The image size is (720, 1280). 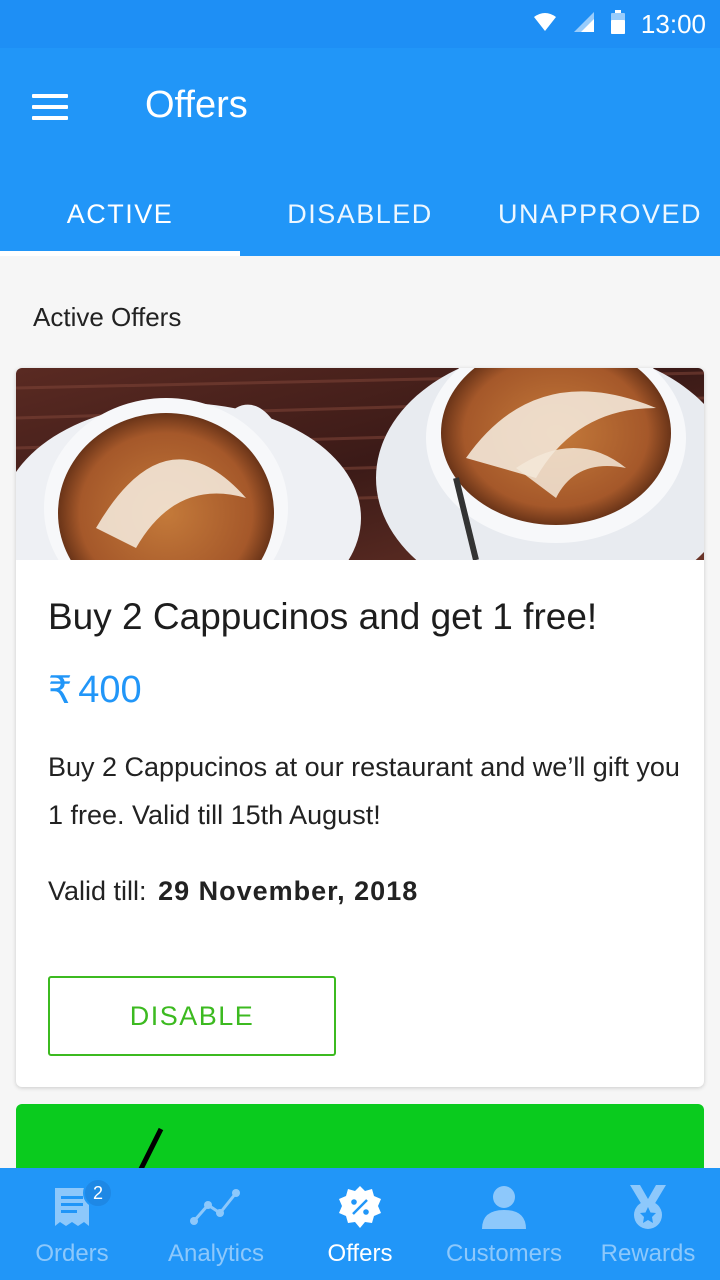 I want to click on wifi-icon, so click(x=545, y=24).